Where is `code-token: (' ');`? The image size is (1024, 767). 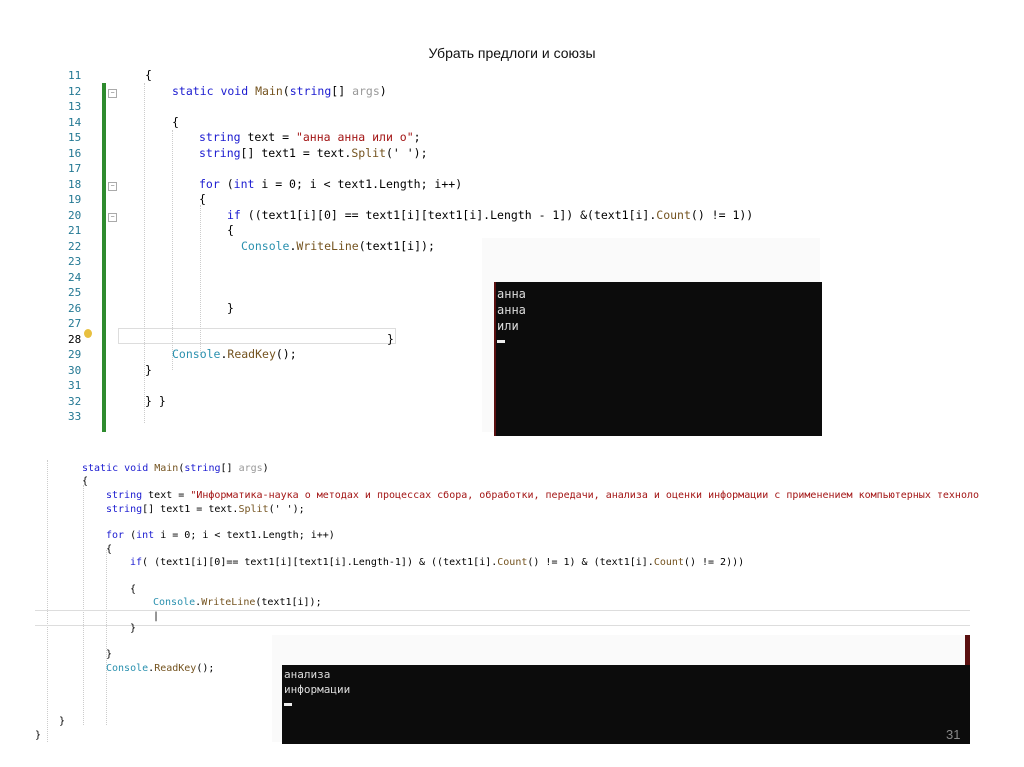
code-token: (' '); is located at coordinates (406, 152).